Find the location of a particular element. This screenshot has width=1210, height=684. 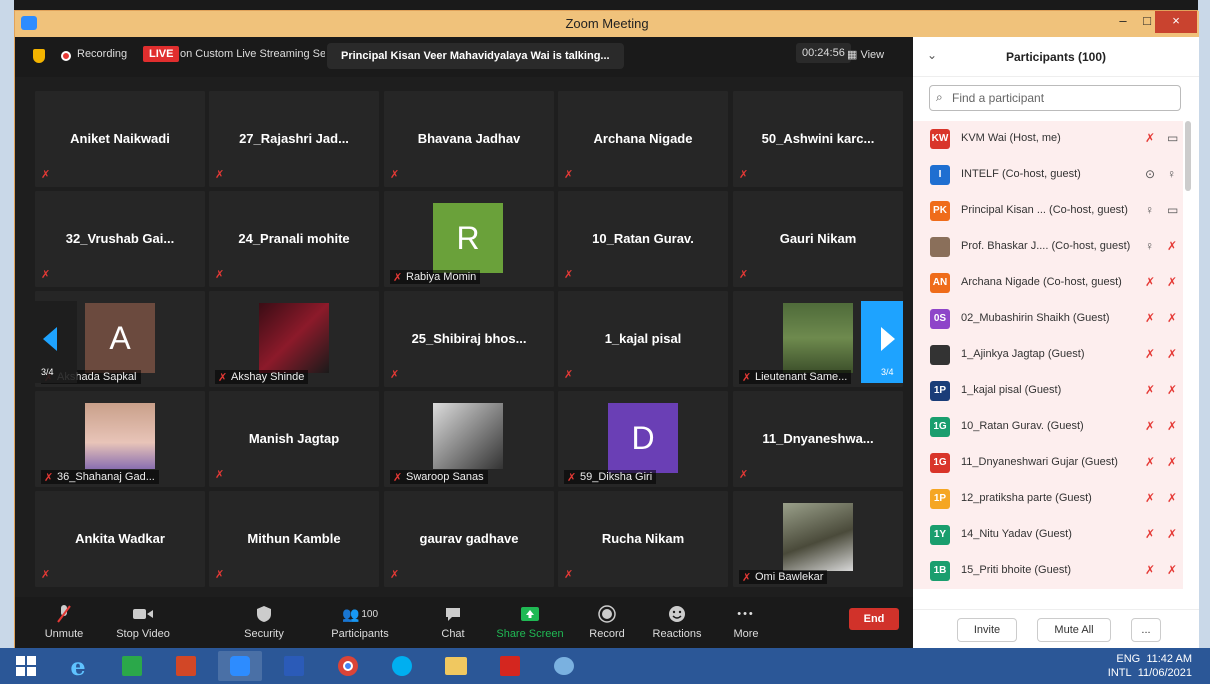

participant-name: 1_Ajinkya Jagtap (Guest) is located at coordinates (1023, 354).